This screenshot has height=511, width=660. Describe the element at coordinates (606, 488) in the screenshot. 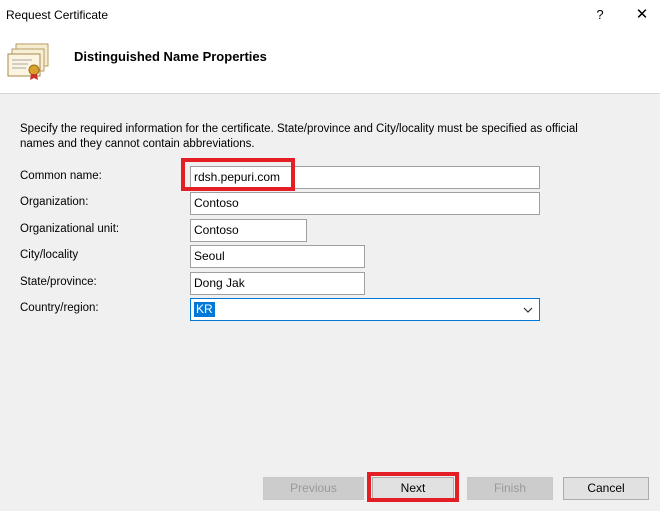

I see `cancel-button: Cancel` at that location.